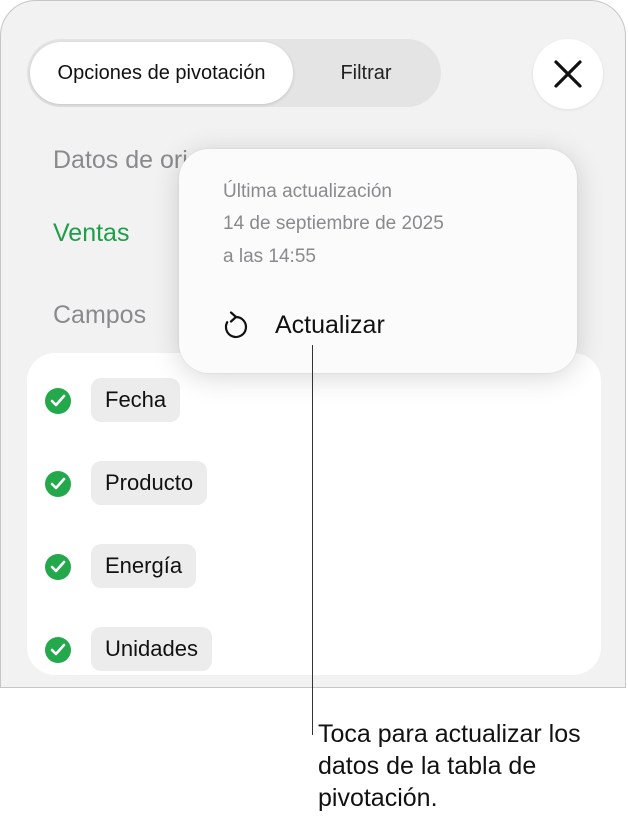 Image resolution: width=628 pixels, height=825 pixels. Describe the element at coordinates (100, 315) in the screenshot. I see `fields-label: Campos` at that location.